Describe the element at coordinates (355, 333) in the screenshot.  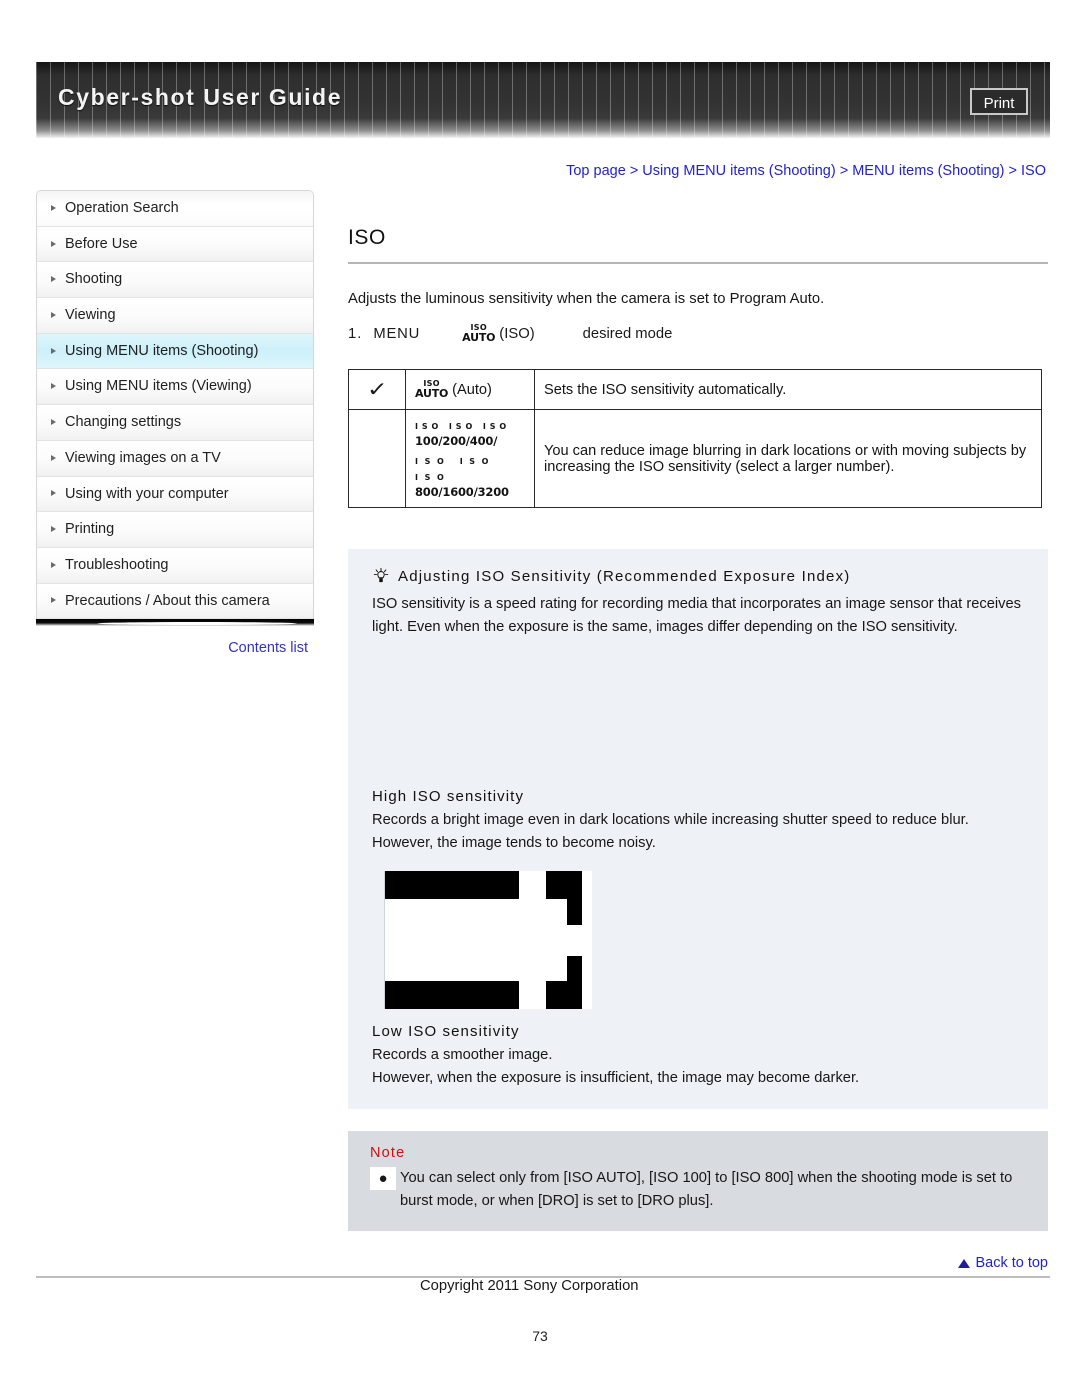
I see `step-number: 1.` at that location.